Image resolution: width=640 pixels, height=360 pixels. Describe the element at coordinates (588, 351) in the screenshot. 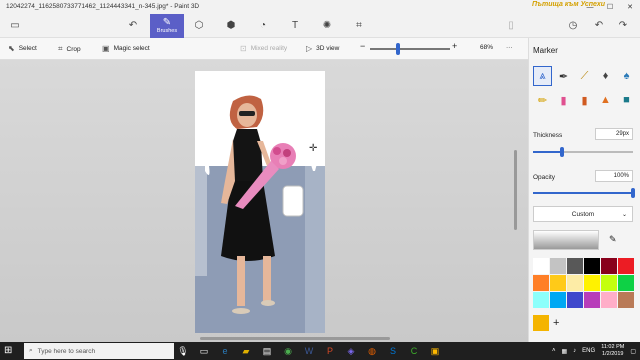

I see `language-indicator: ENG` at that location.